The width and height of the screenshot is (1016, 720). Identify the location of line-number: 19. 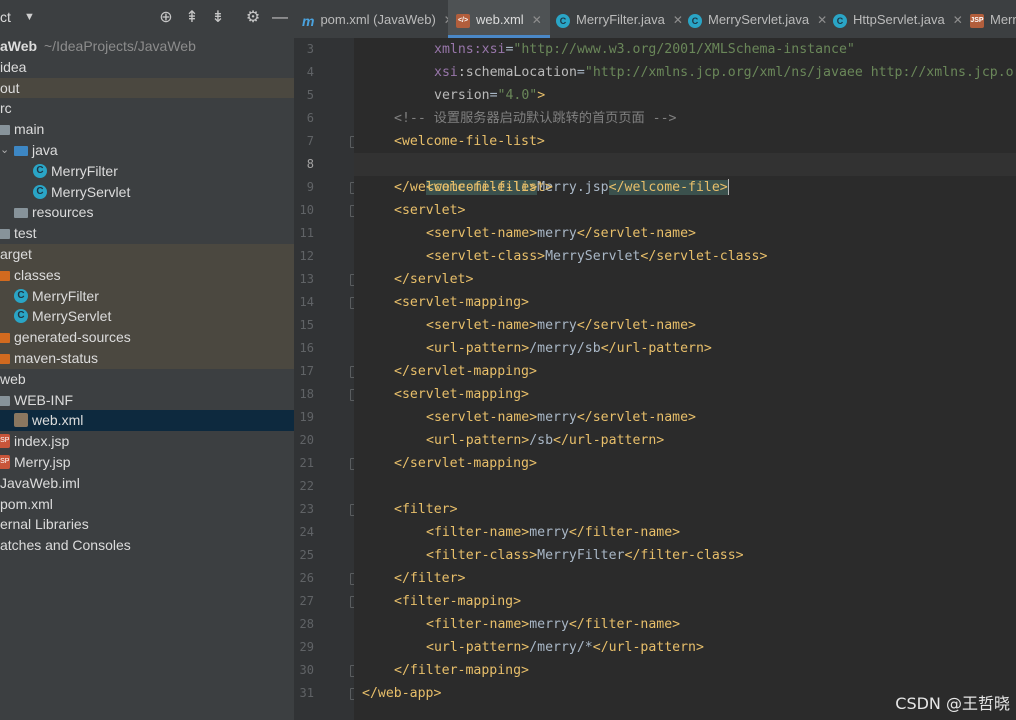
(306, 417).